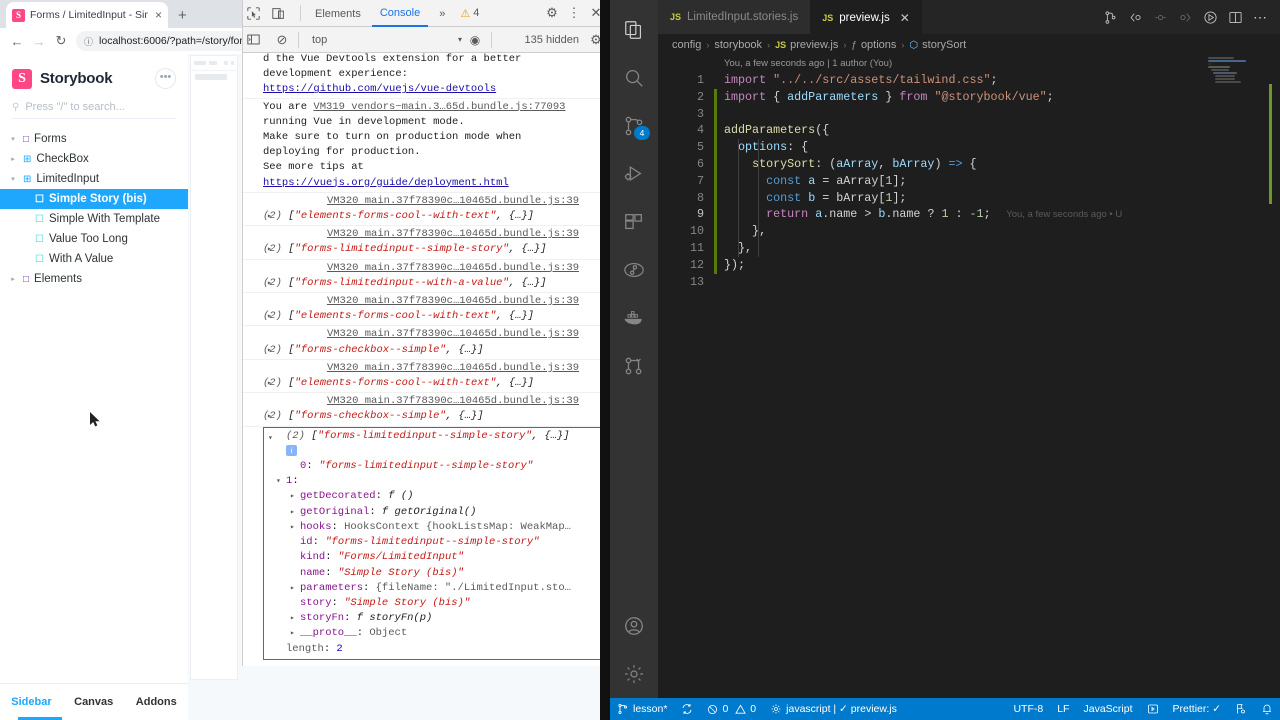 This screenshot has width=1280, height=720. What do you see at coordinates (1197, 709) in the screenshot?
I see `status-prettier: Prettier: ✓` at bounding box center [1197, 709].